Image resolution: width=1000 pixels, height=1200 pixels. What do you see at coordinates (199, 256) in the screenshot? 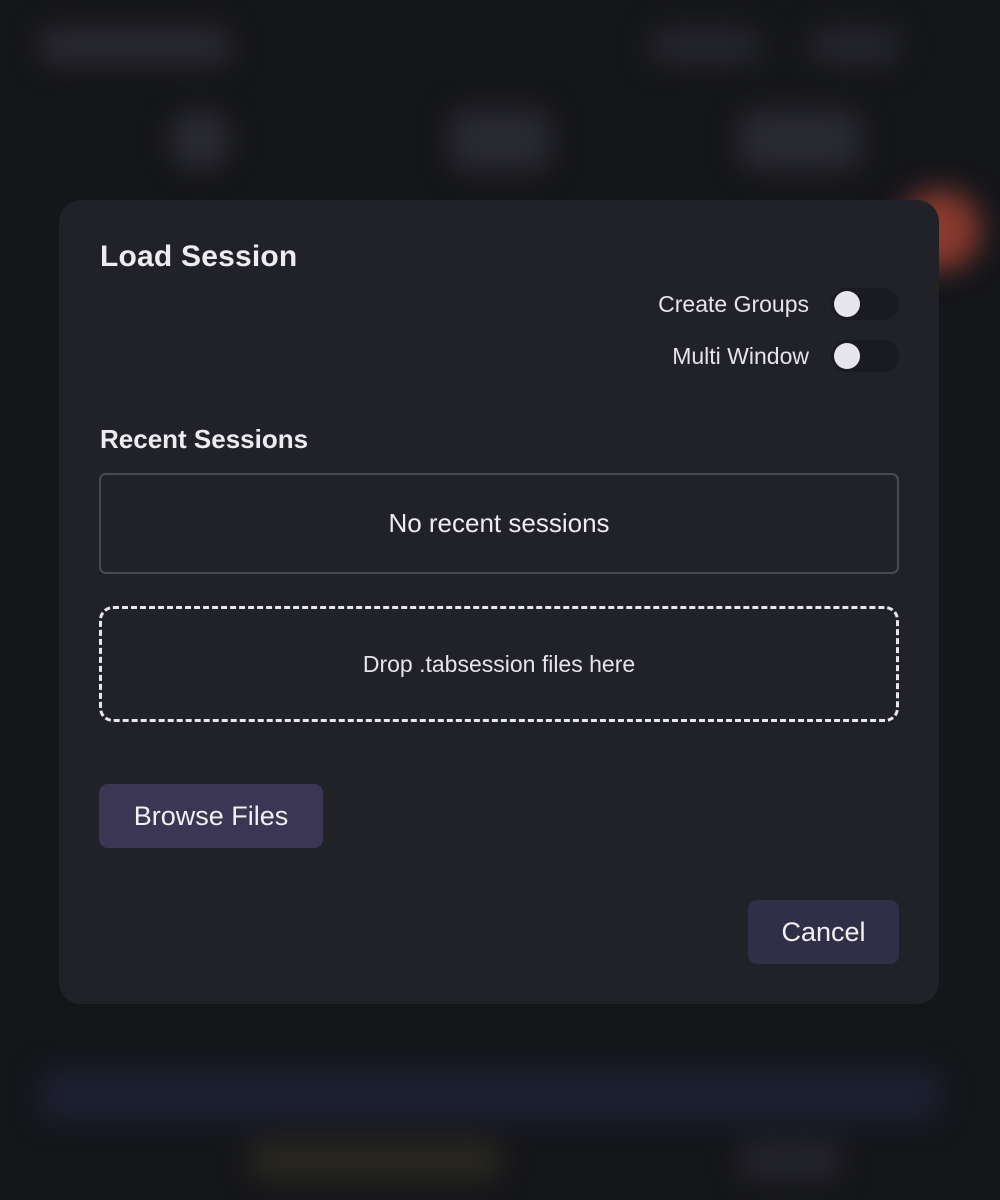
I see `dialog-title: Load Session` at bounding box center [199, 256].